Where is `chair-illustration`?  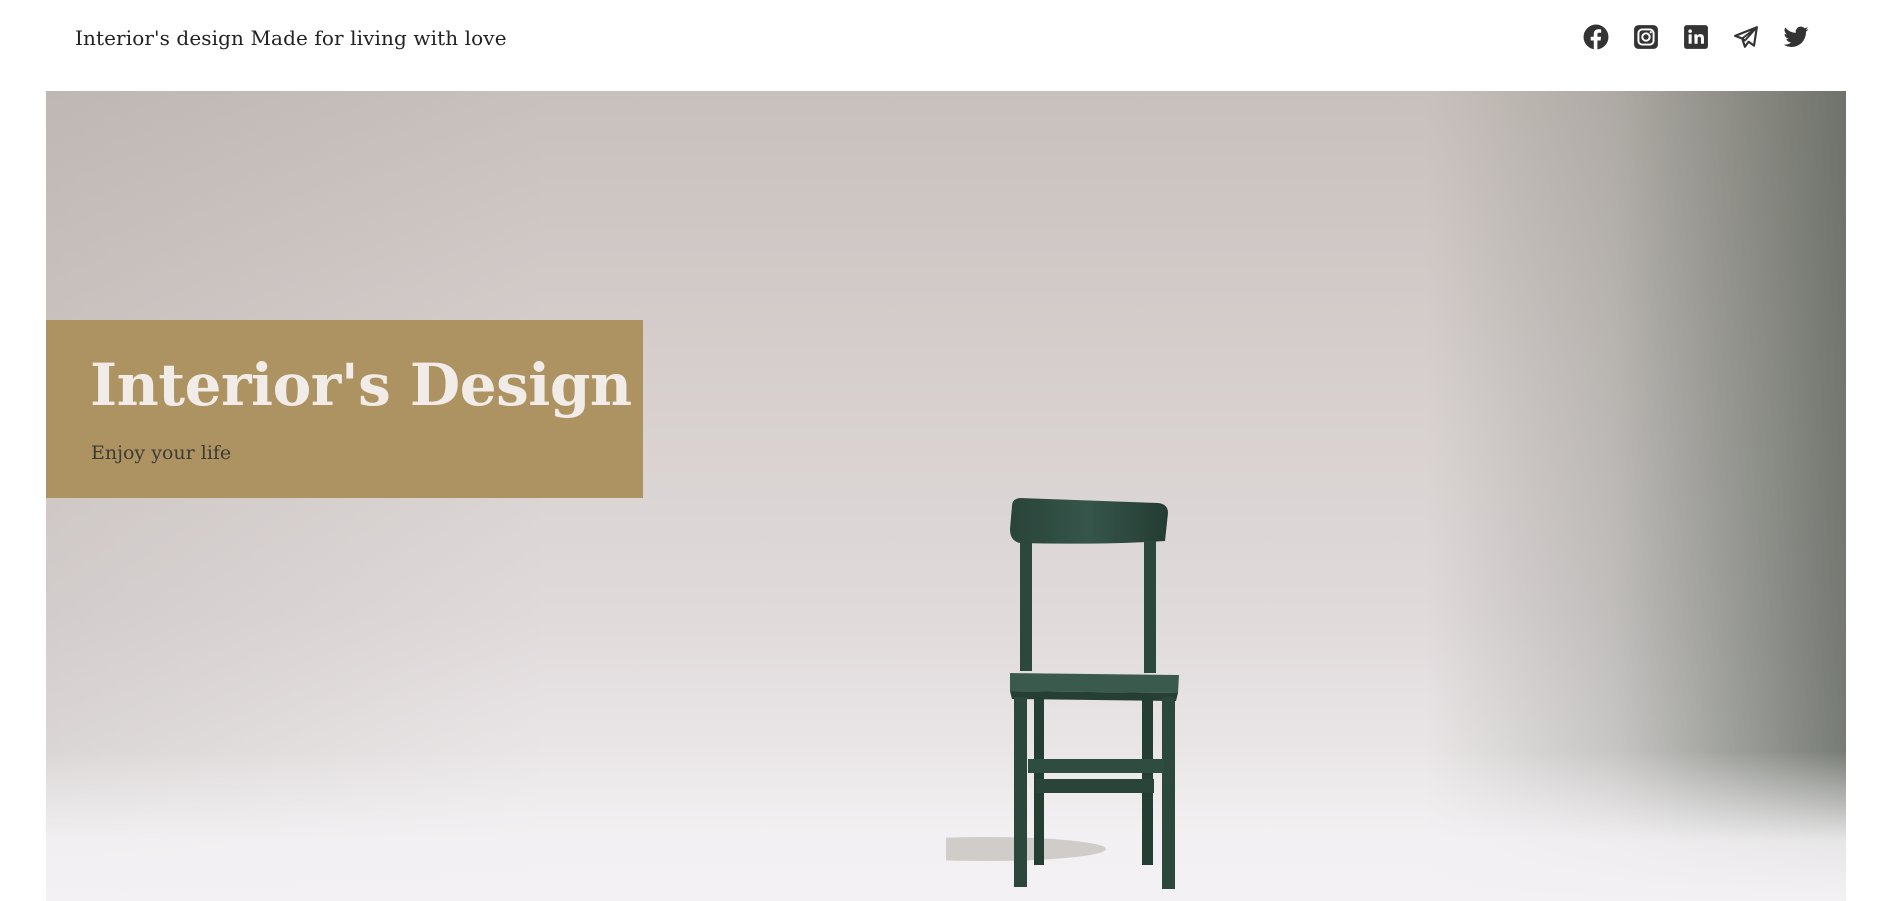 chair-illustration is located at coordinates (1062, 693).